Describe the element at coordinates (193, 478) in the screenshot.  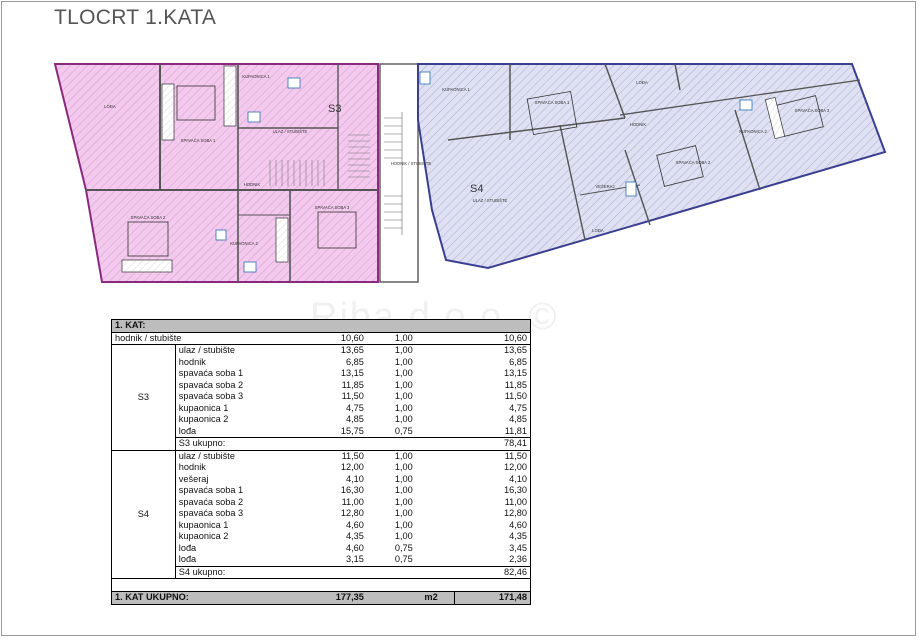
I see `room-name: vešeraj` at that location.